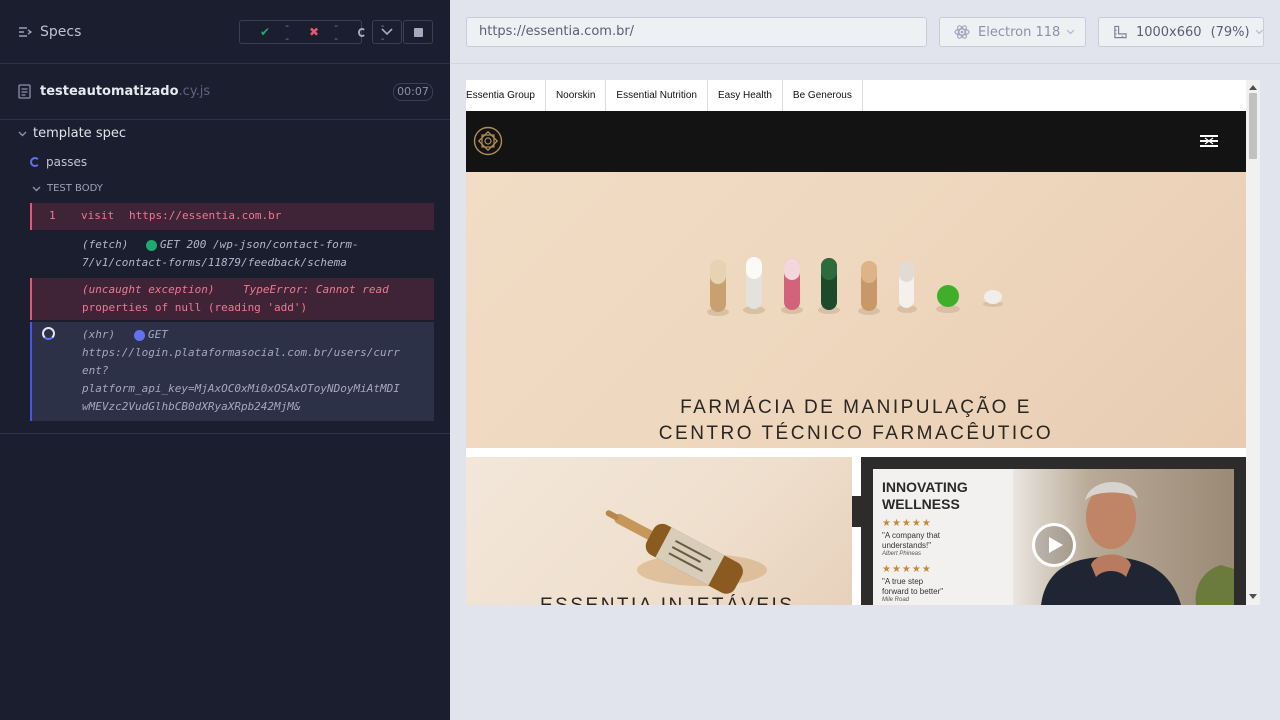 The height and width of the screenshot is (720, 1280). I want to click on brand-link: Essentia Group, so click(506, 95).